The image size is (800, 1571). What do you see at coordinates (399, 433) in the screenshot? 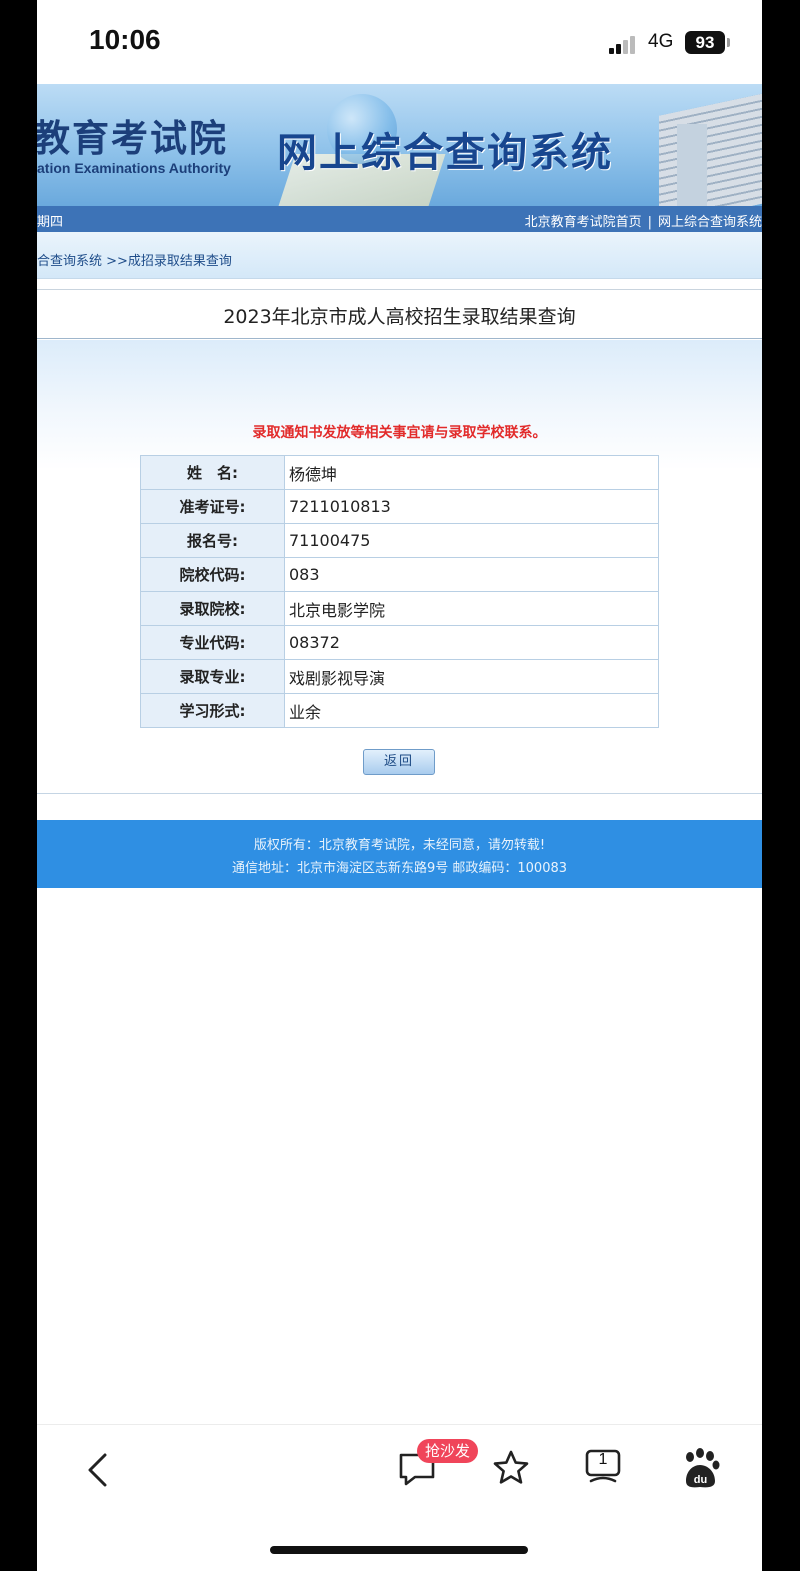
I see `notice-text: 录取通知书发放等相关事宜请与录取学校联系。` at bounding box center [399, 433].